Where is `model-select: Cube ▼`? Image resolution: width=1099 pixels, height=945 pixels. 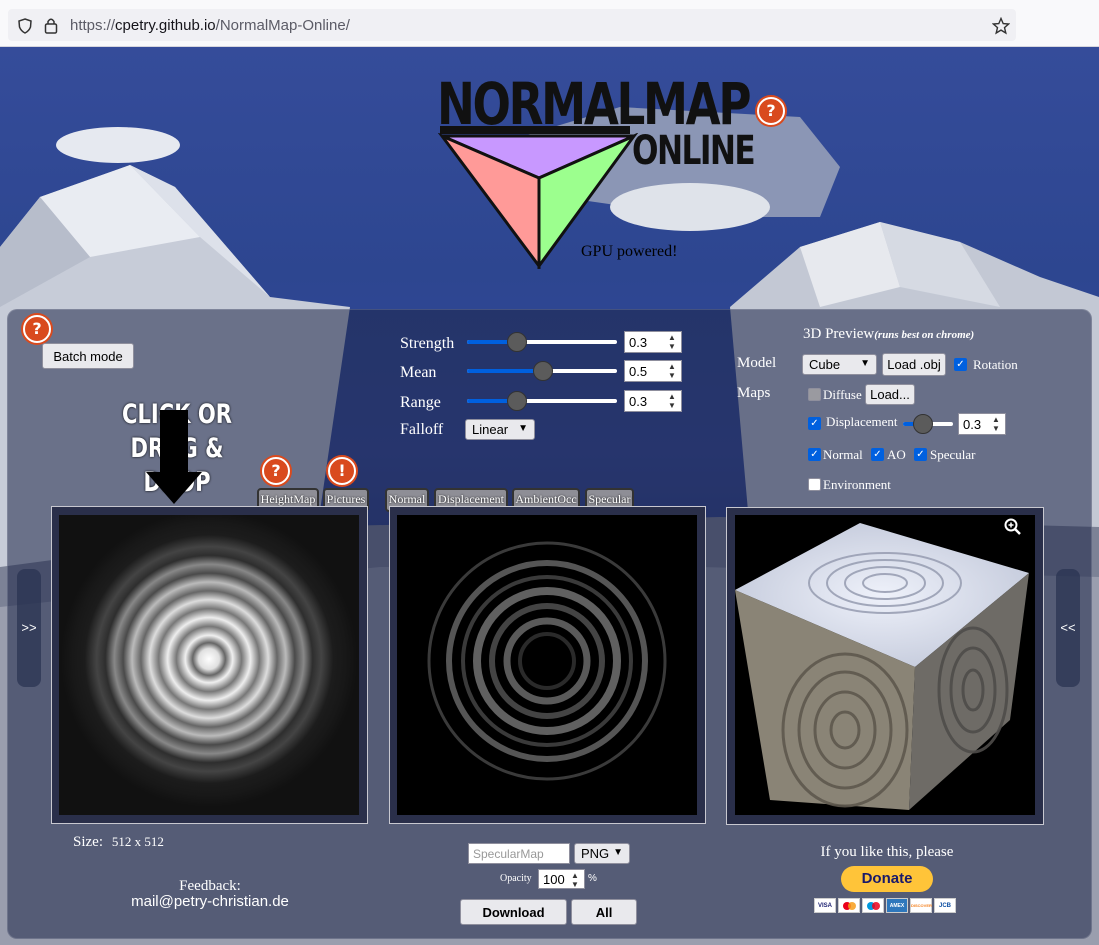 model-select: Cube ▼ is located at coordinates (839, 364).